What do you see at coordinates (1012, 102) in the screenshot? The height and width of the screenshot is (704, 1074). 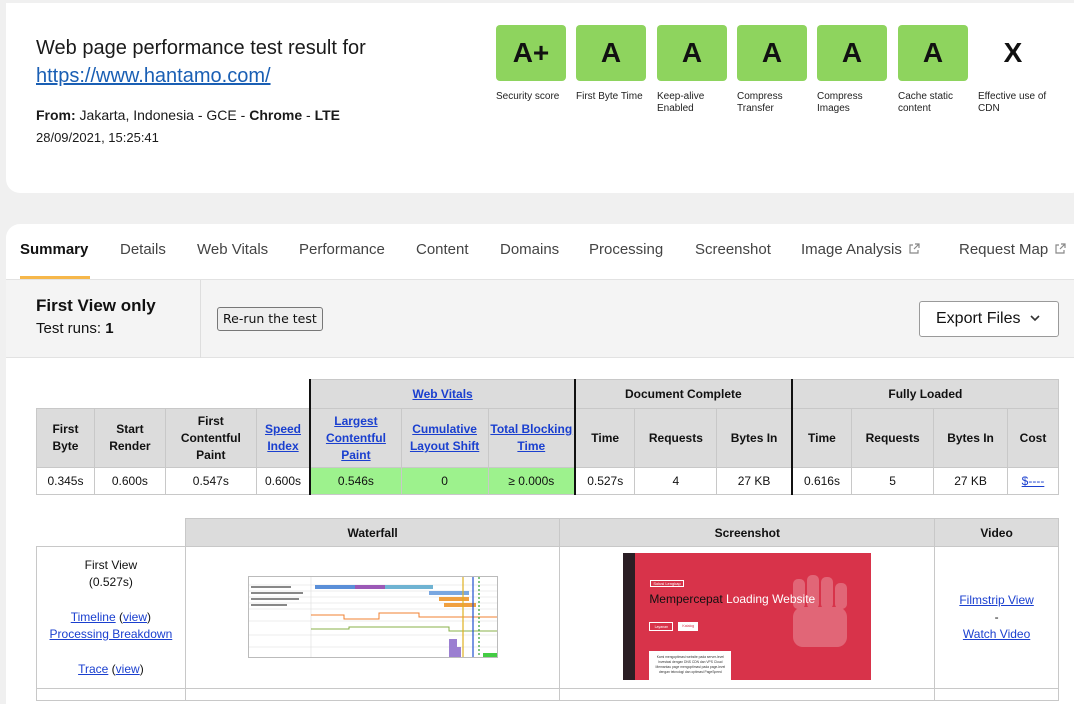 I see `grade-label: Effective use of CDN` at bounding box center [1012, 102].